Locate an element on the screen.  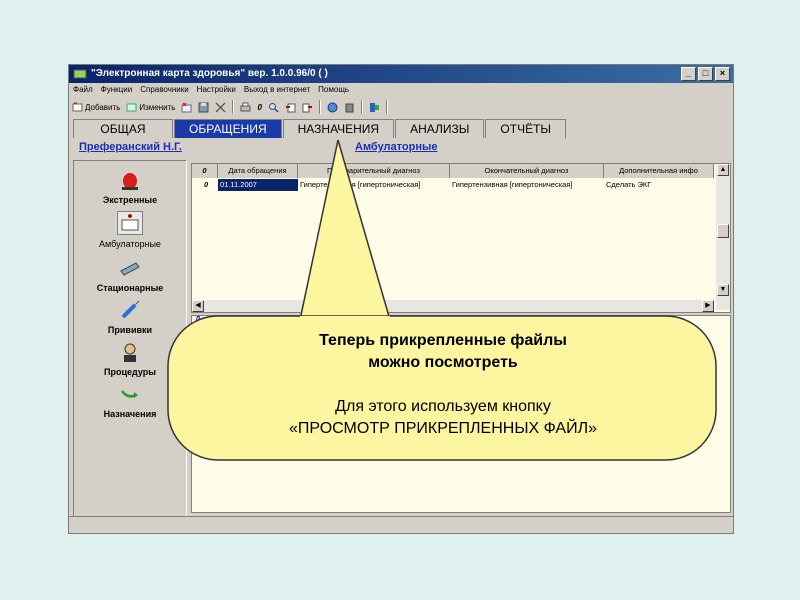
row-additional-info: Сделать ЭКГ is located at coordinates (659, 185).